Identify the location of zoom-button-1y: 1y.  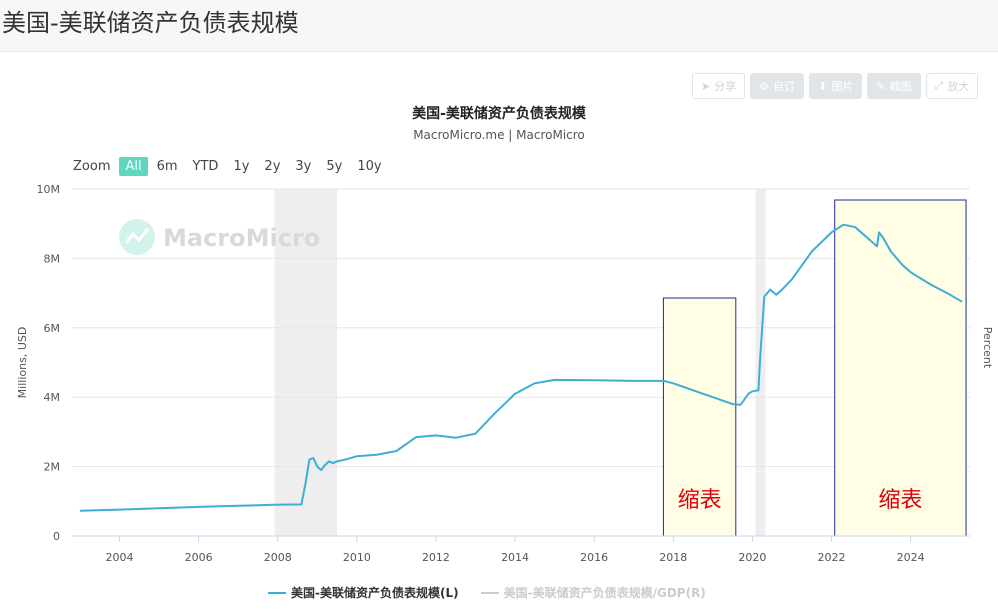
(241, 166).